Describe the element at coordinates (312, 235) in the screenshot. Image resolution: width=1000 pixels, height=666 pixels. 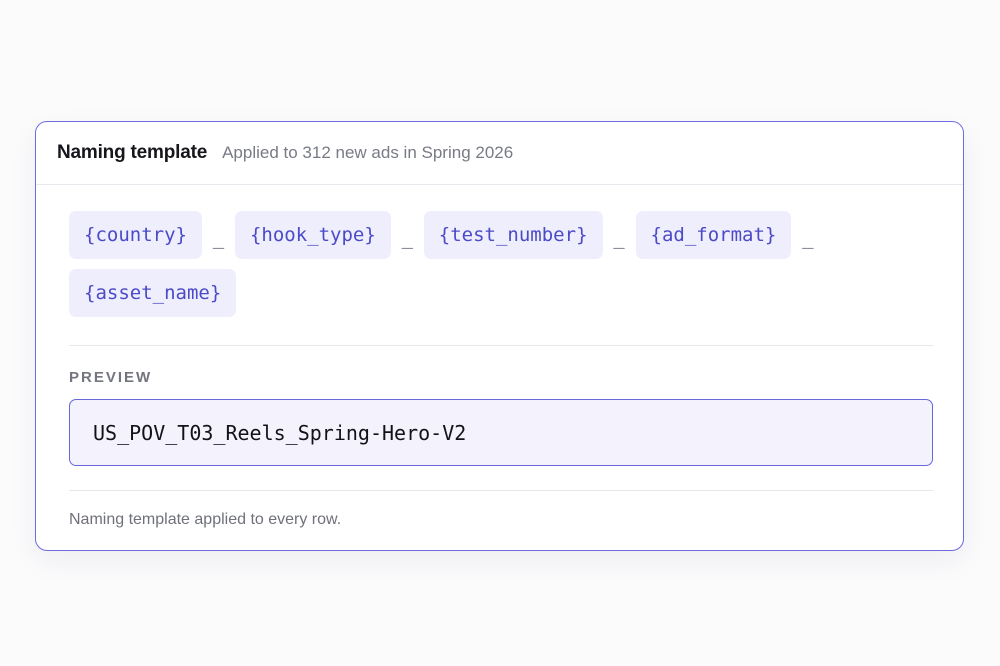
I see `token-hook-type: {hook_type}` at that location.